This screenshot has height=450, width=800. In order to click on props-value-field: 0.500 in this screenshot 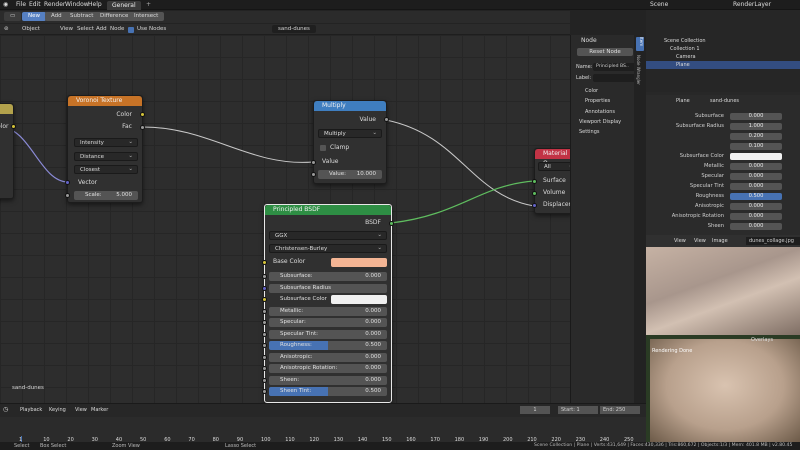, I will do `click(756, 196)`.